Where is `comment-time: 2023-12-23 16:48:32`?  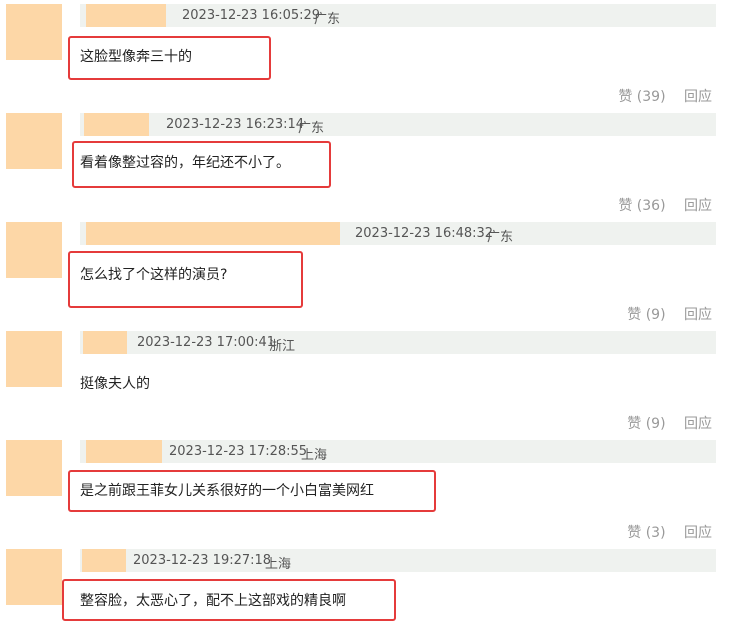
comment-time: 2023-12-23 16:48:32 is located at coordinates (424, 233).